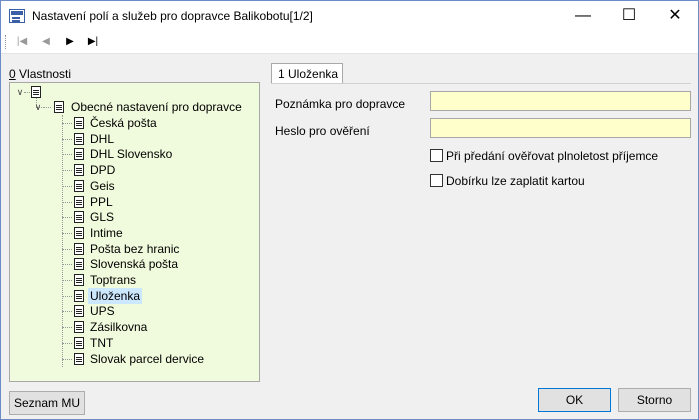 The height and width of the screenshot is (420, 699). Describe the element at coordinates (654, 400) in the screenshot. I see `cancel-button: Storno` at that location.